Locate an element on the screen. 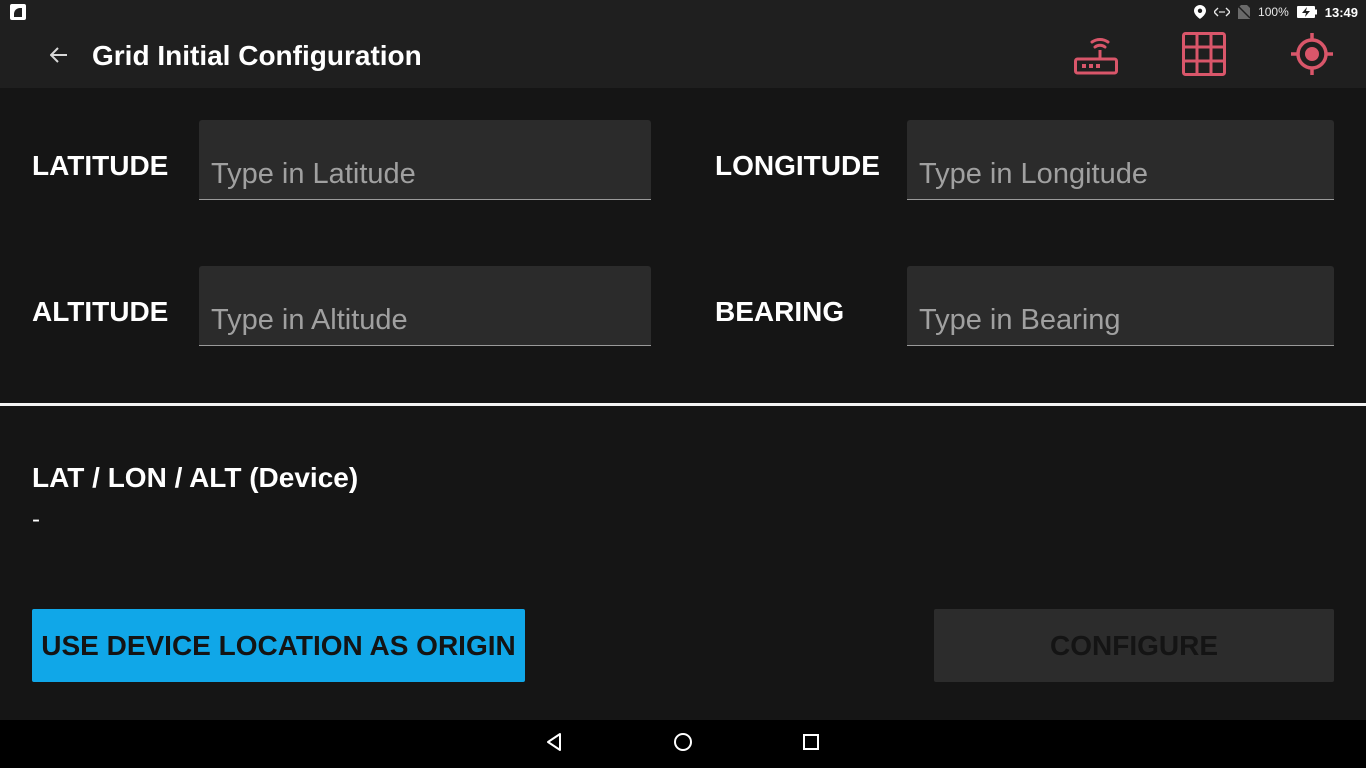  gps-target-button is located at coordinates (1312, 56).